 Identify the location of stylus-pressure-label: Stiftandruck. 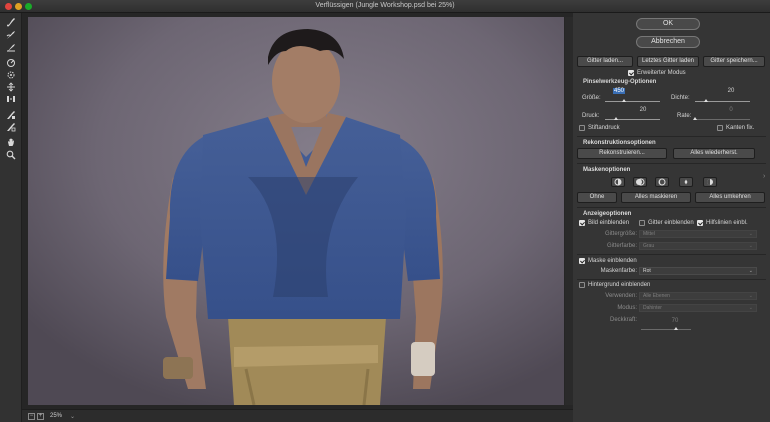
(604, 128).